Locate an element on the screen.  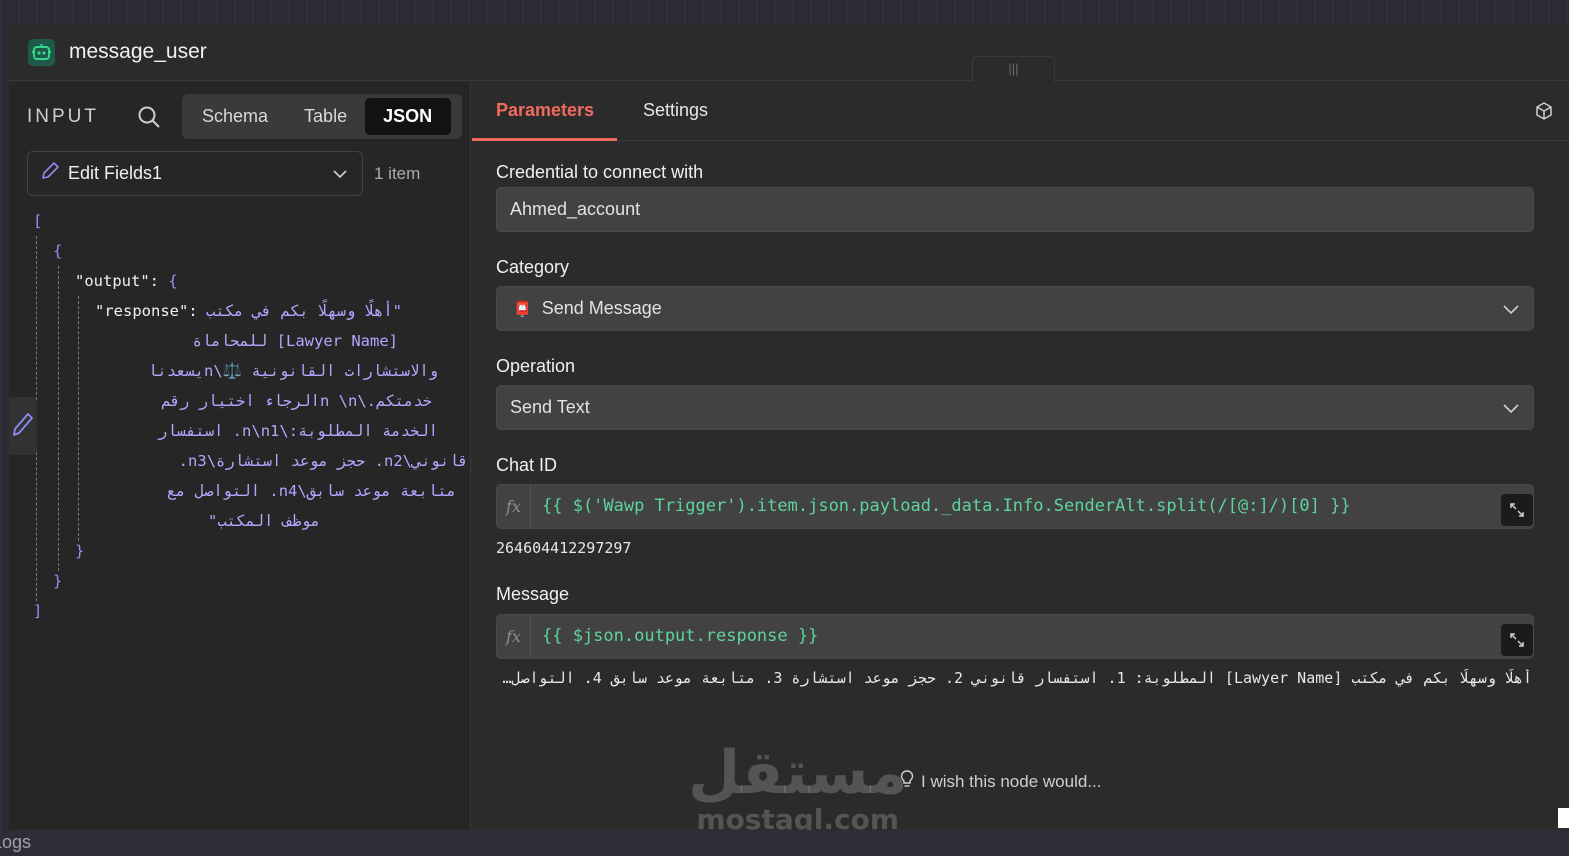
json-open-brace: { is located at coordinates (58, 251).